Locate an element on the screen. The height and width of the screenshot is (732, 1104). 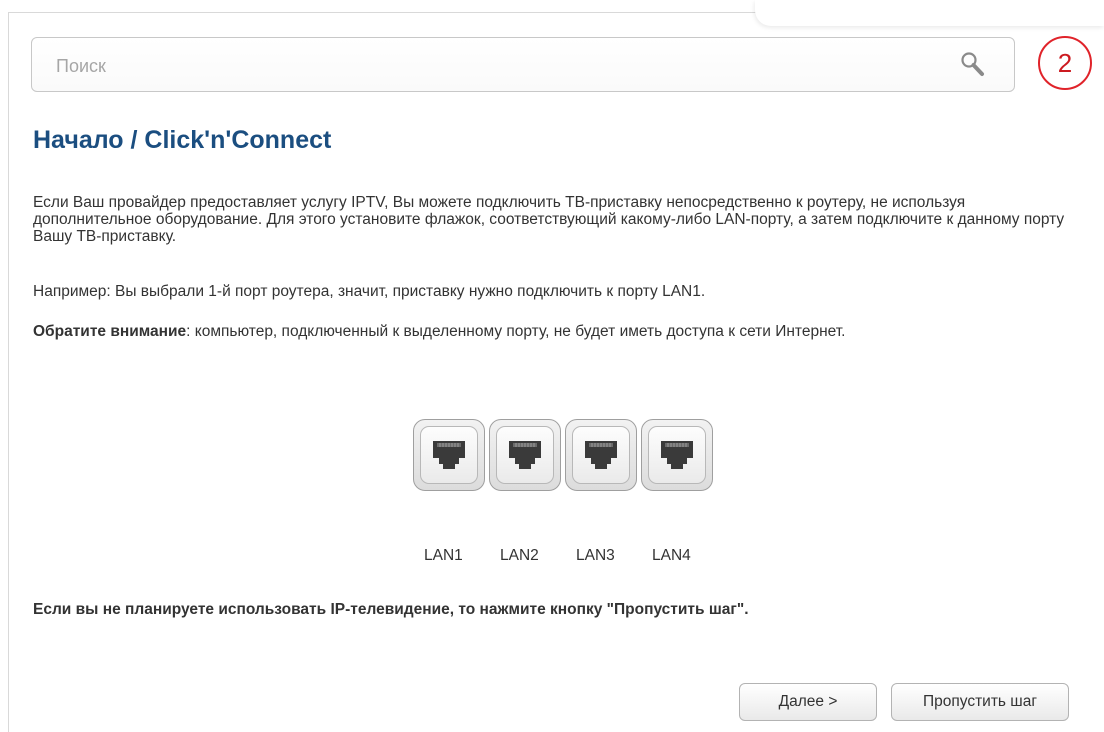
lan-port-labels: LAN1 LAN2 LAN3 LAN4 is located at coordinates (576, 556).